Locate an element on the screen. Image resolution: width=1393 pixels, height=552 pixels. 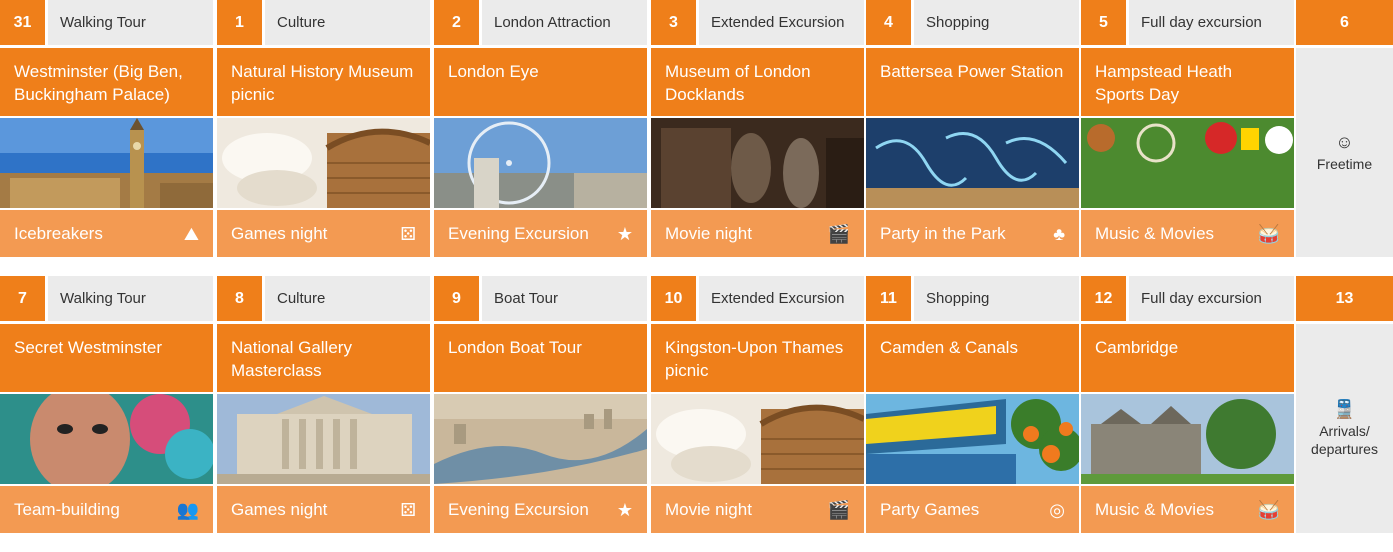
arrival-day-card: 13 🚆 Arrivals/ departures is located at coordinates (1344, 413).